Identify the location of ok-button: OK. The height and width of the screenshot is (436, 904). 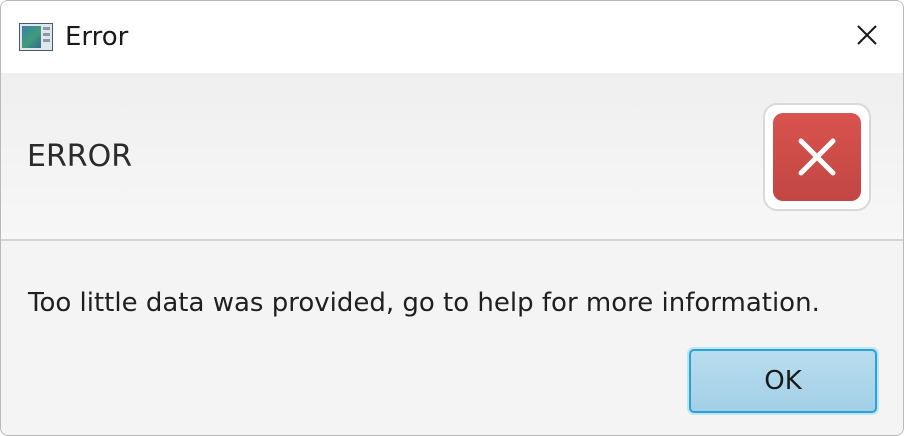
(783, 381).